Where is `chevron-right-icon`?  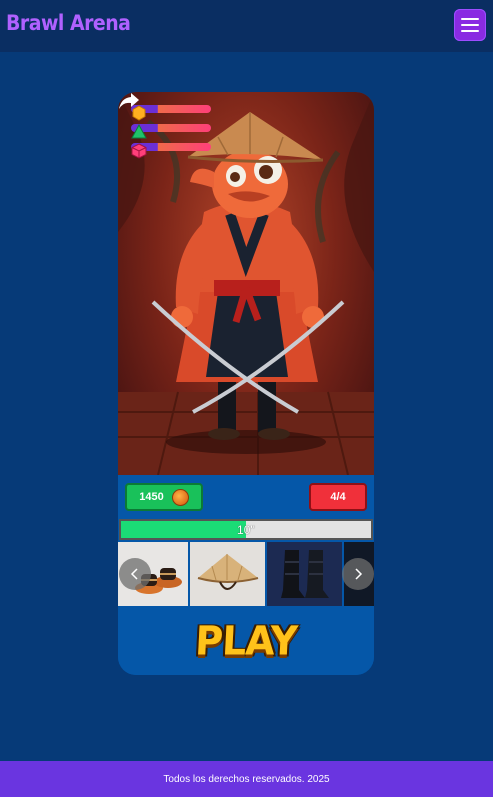
chevron-right-icon is located at coordinates (359, 574).